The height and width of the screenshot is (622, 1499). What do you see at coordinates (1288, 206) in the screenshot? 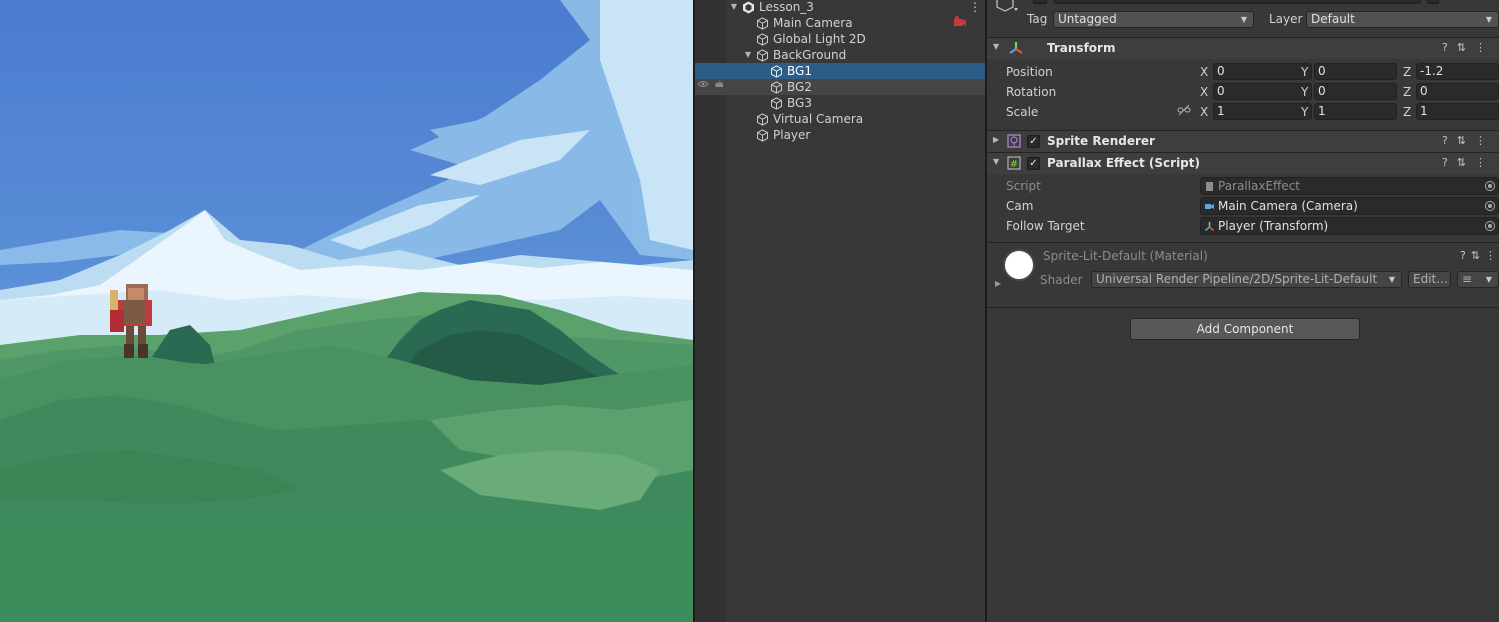
I see `cam-value: Main Camera (Camera)` at bounding box center [1288, 206].